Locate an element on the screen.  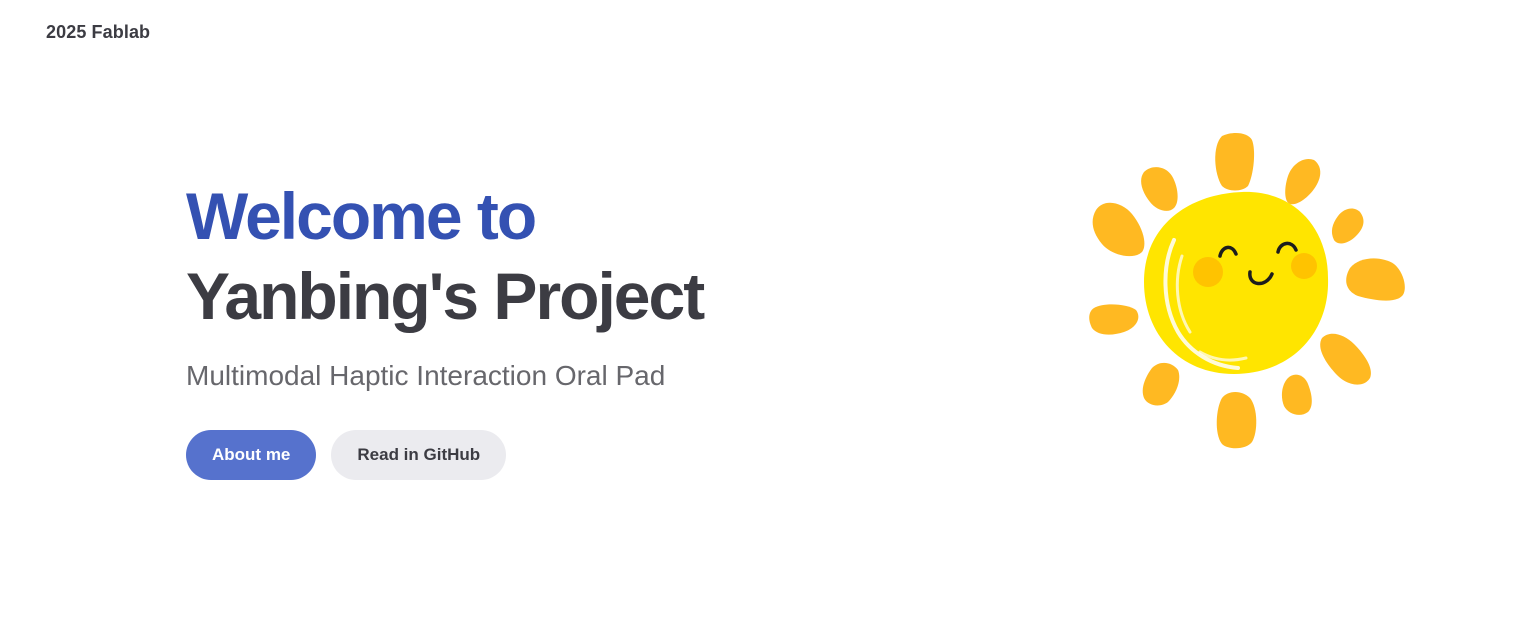
left-cheek is located at coordinates (1208, 272).